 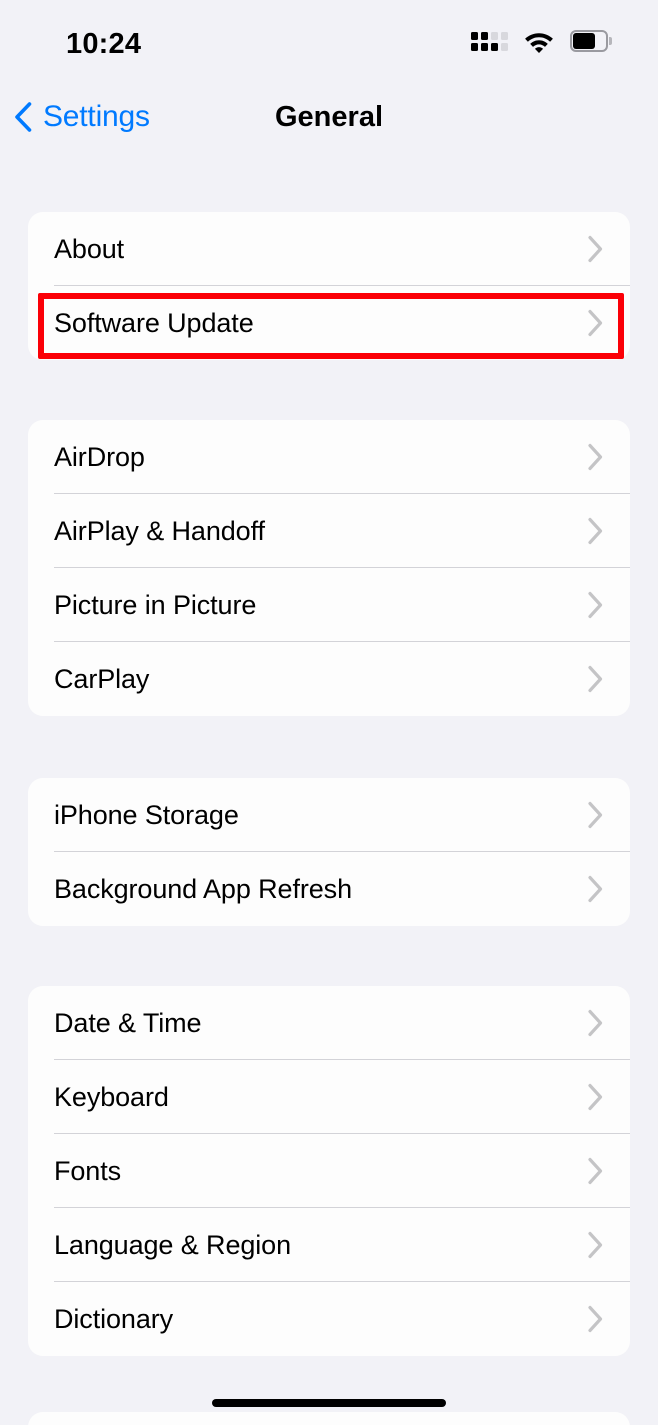 I want to click on settings-row-label: Language & Region, so click(x=173, y=1244).